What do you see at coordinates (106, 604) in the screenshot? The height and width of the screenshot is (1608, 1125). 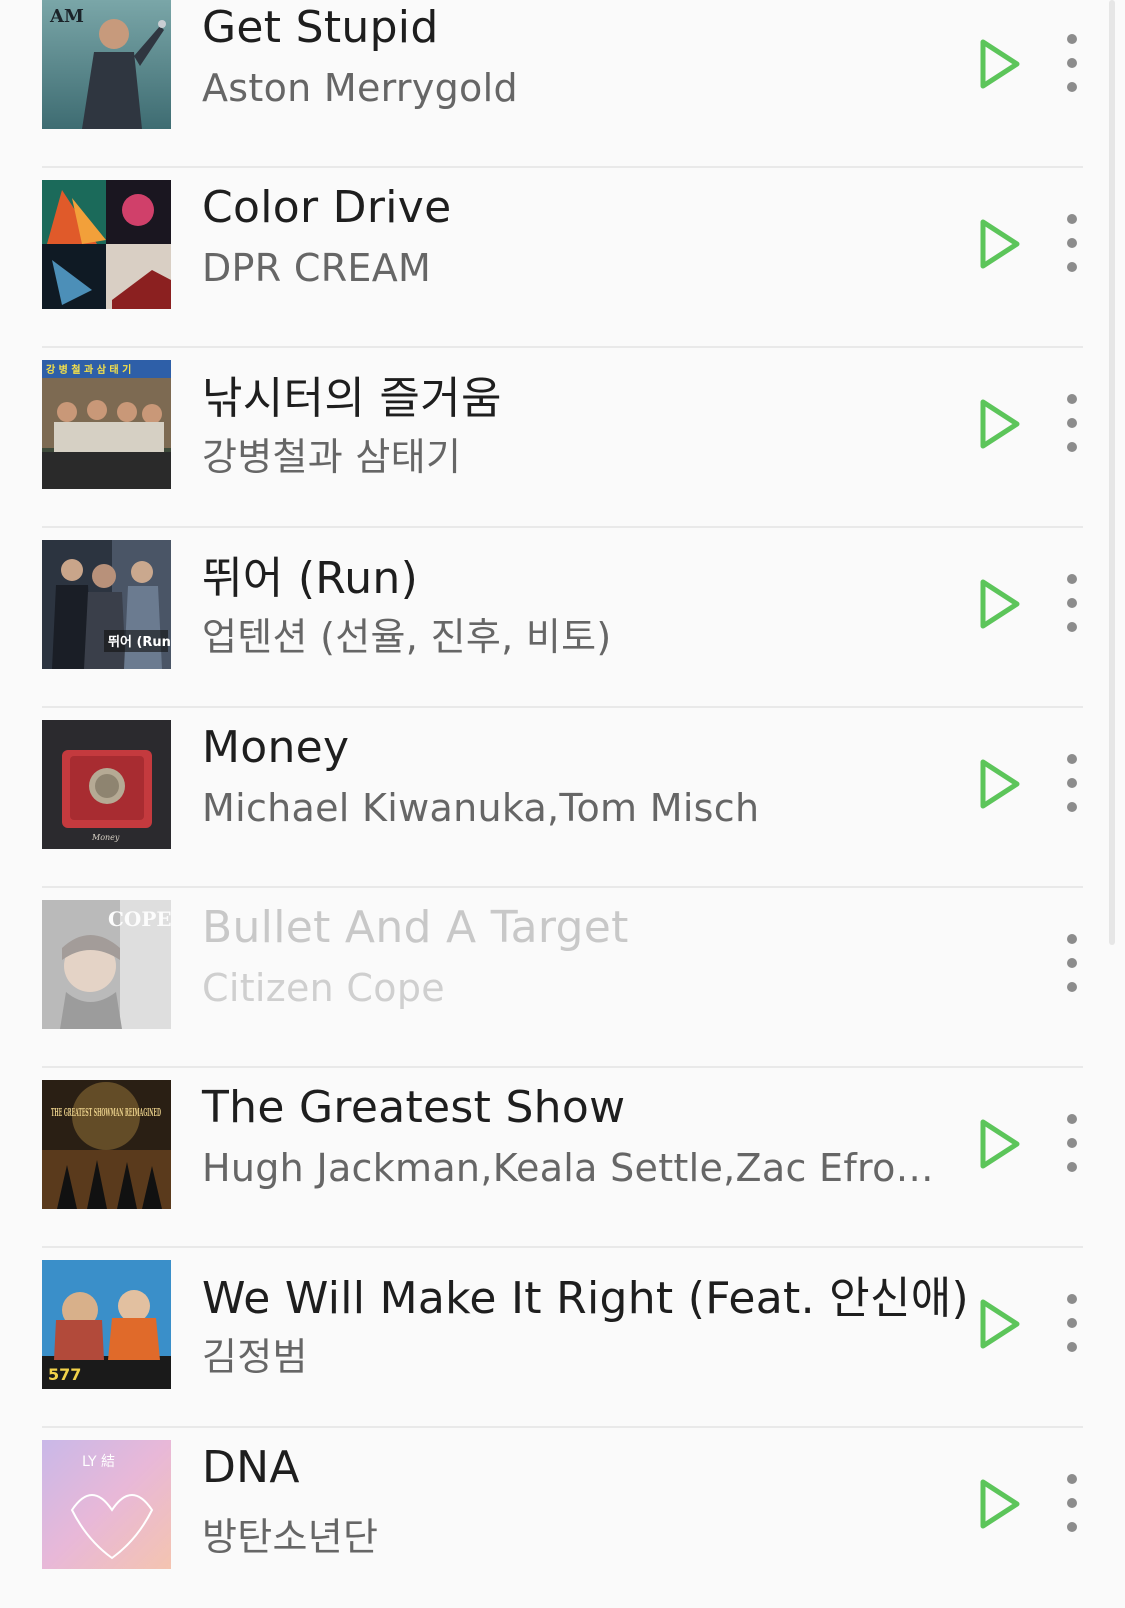 I see `album-art-run: 뛰어 (Run)` at bounding box center [106, 604].